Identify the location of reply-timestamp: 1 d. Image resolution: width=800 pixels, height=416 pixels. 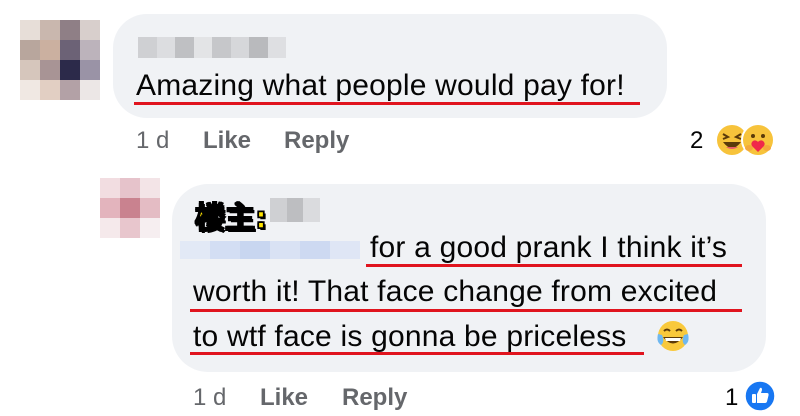
(209, 398).